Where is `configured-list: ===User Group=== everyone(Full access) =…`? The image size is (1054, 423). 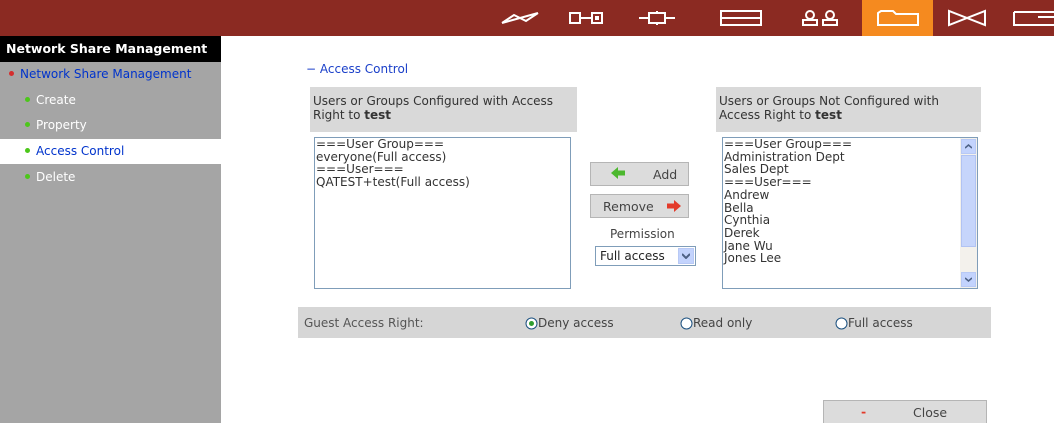
configured-list: ===User Group=== everyone(Full access) =… is located at coordinates (442, 213).